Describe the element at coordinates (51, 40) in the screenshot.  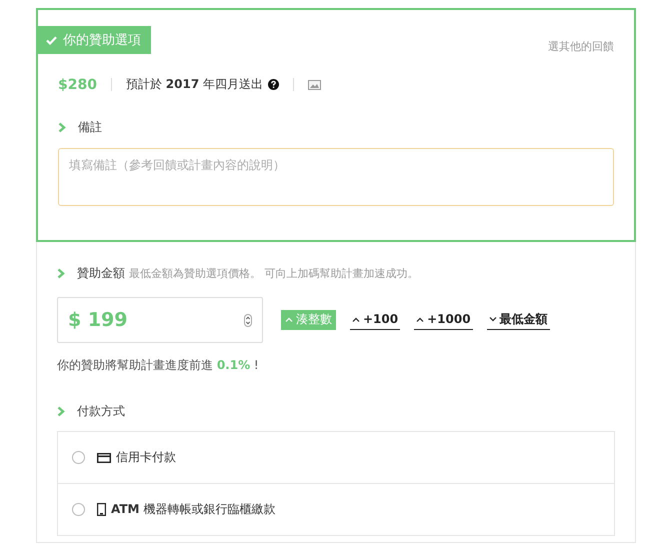
I see `check-icon` at that location.